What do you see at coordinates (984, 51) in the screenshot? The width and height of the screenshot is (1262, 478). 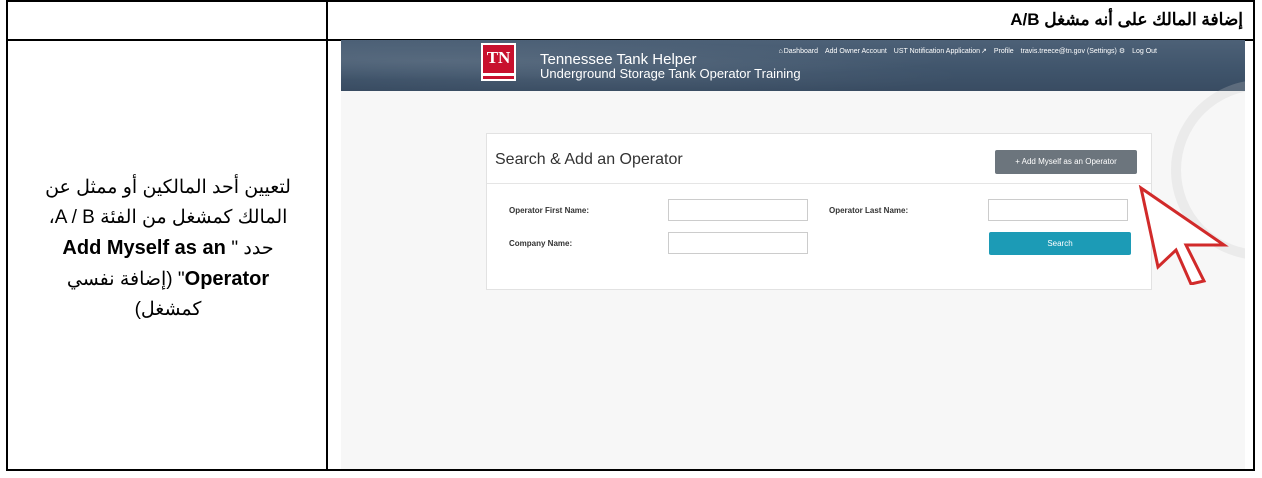 I see `external-link-icon: ↗` at bounding box center [984, 51].